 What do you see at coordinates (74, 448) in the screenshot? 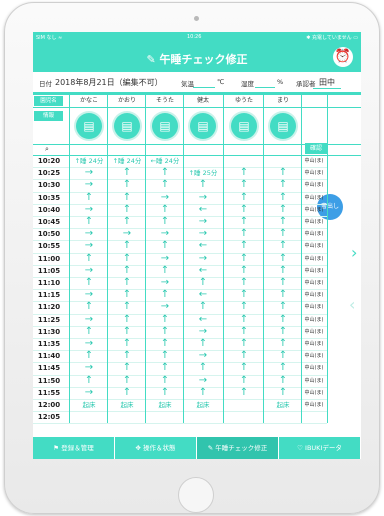
I see `tab-0: ⚑ 登録＆管理` at bounding box center [74, 448].